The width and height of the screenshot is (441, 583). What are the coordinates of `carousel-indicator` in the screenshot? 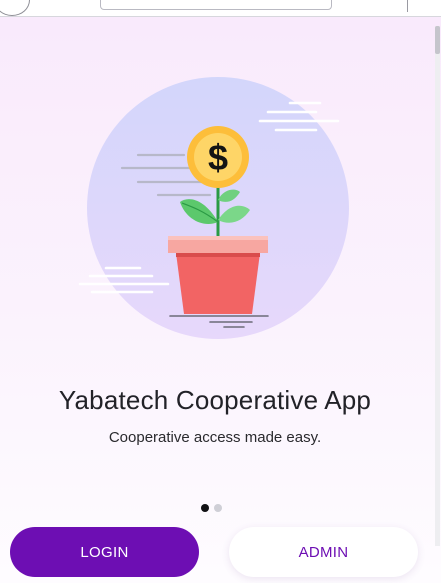 It's located at (211, 508).